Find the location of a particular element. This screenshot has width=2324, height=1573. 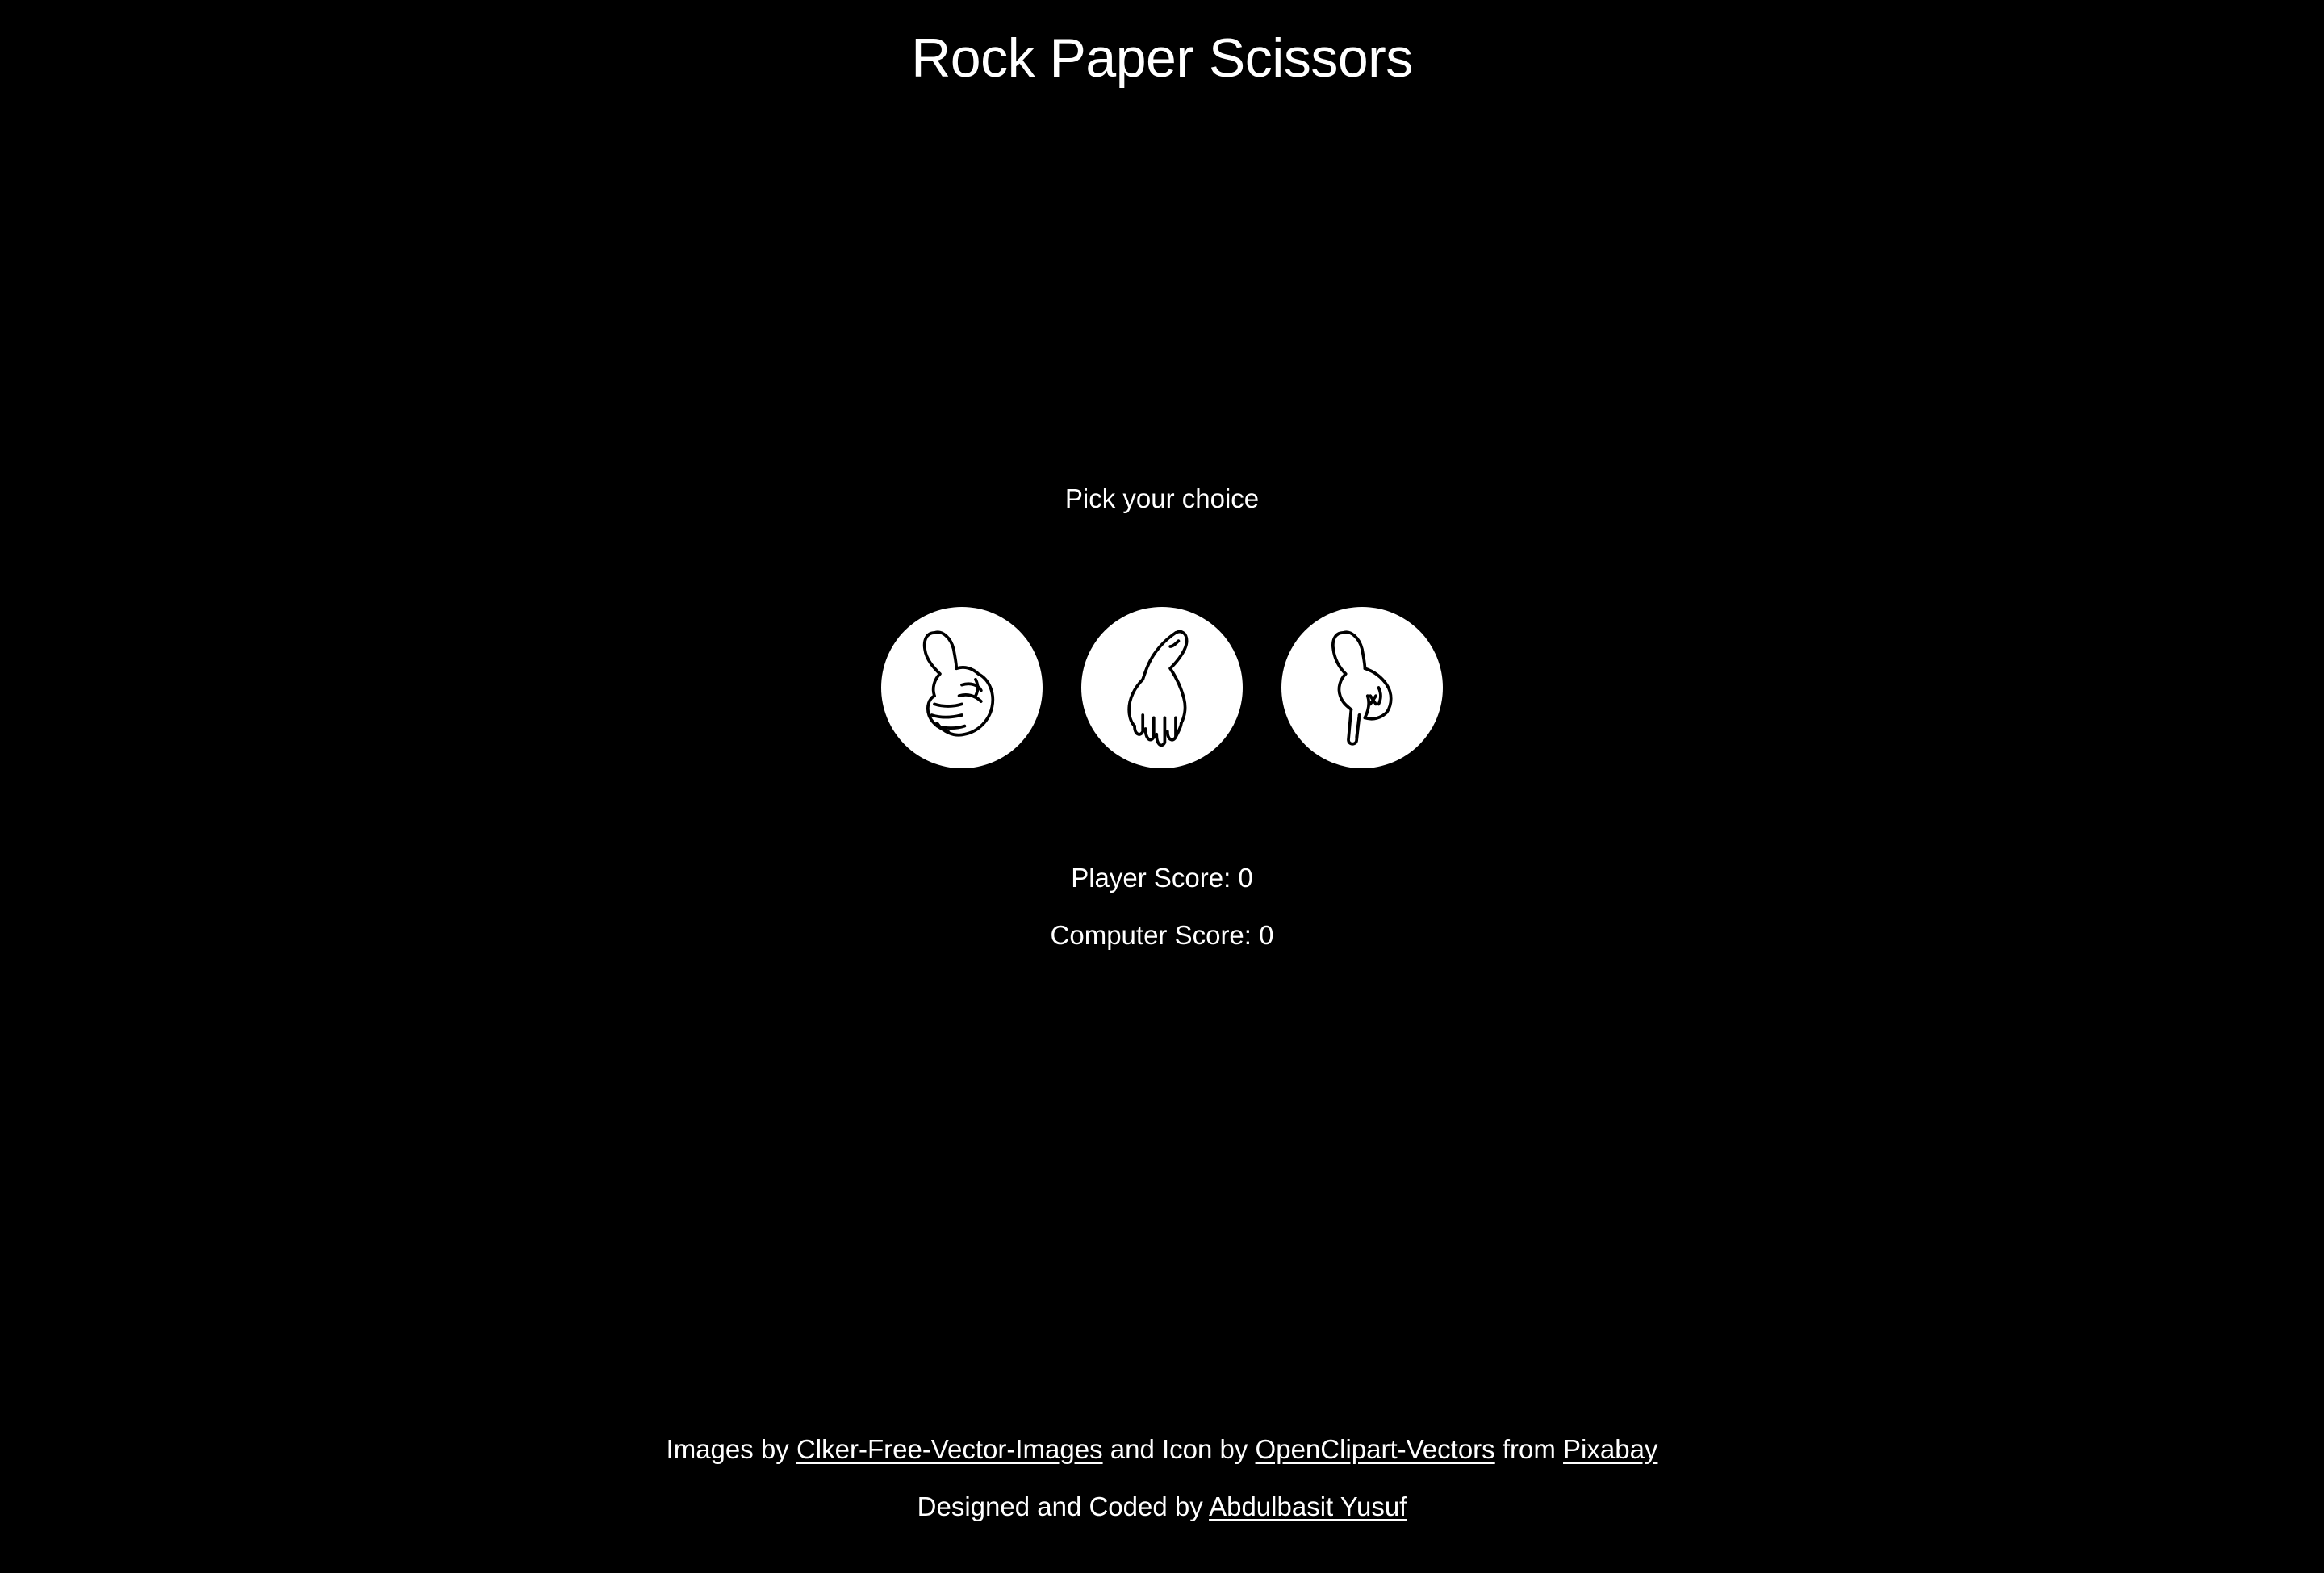

scissors-button is located at coordinates (1362, 687).